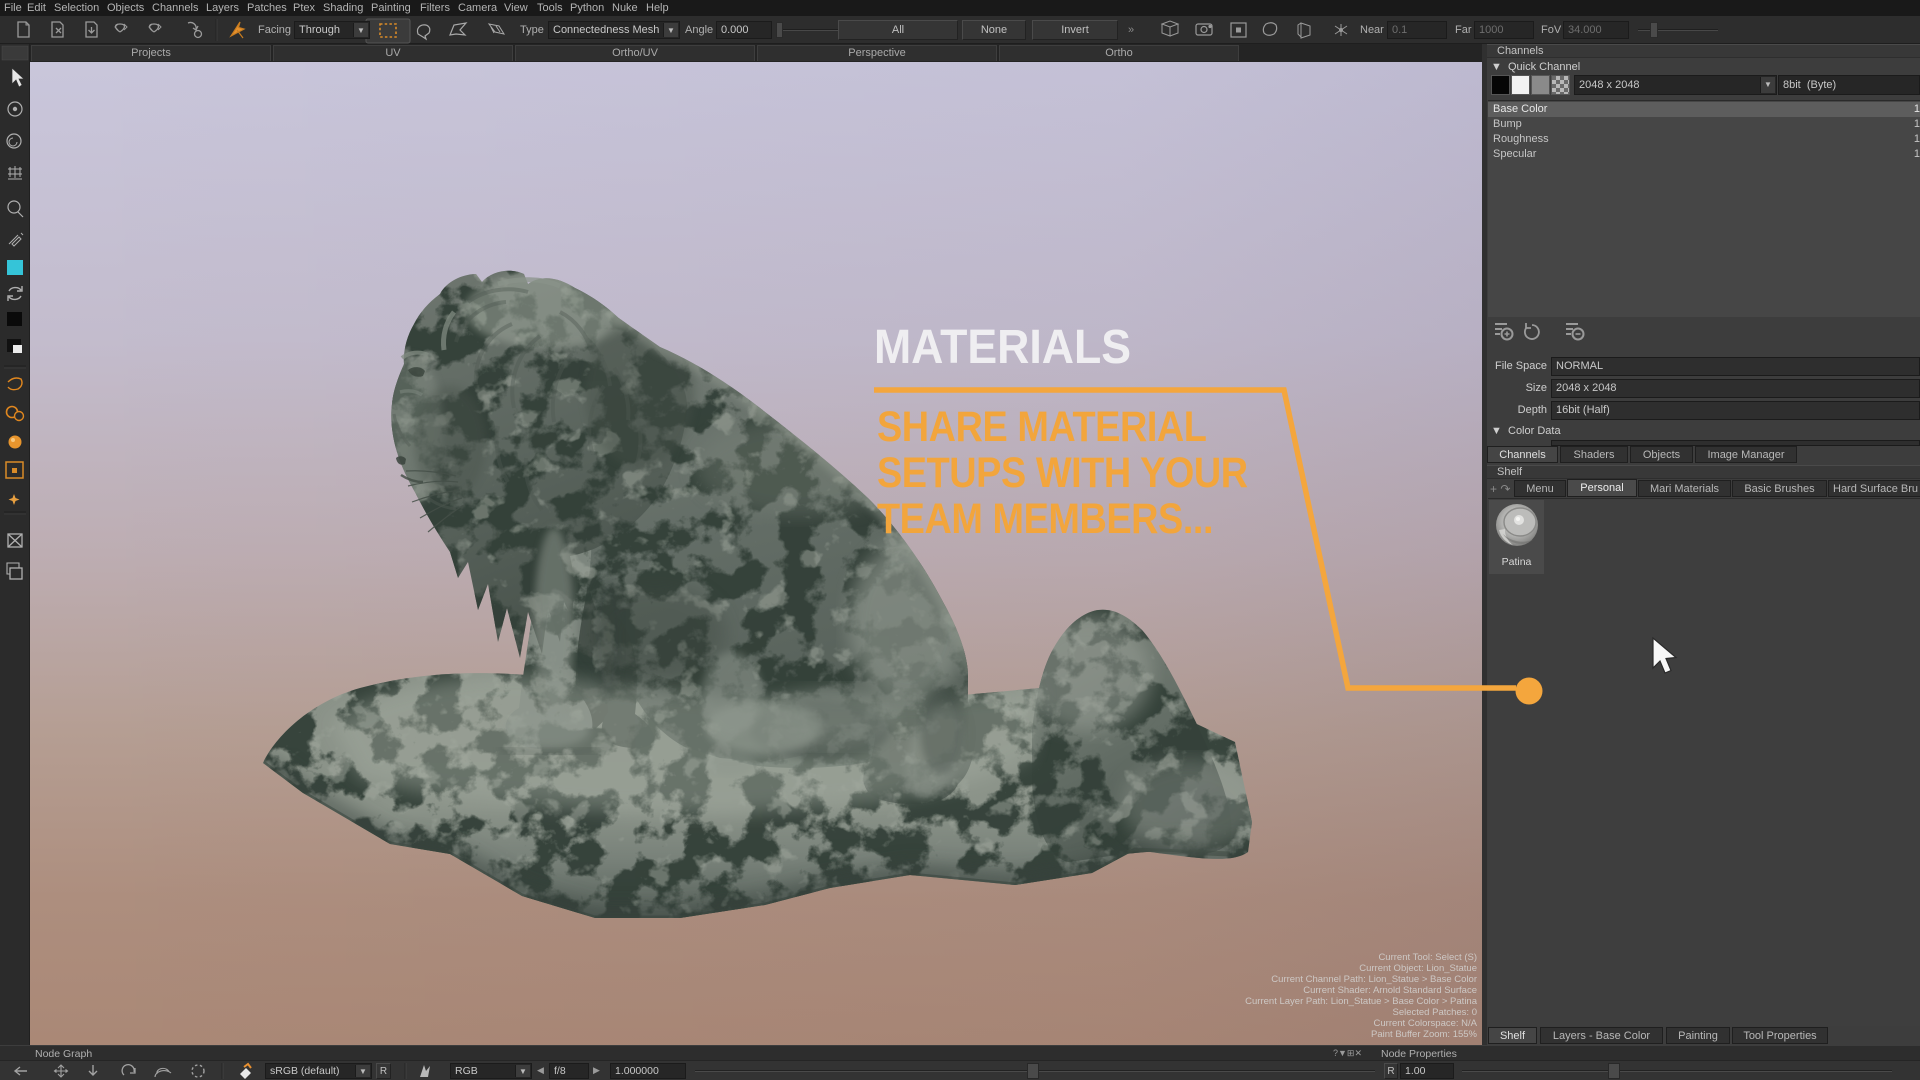 The width and height of the screenshot is (1920, 1080). Describe the element at coordinates (1418, 968) in the screenshot. I see `svg-text: Current Object: Lion_Statue` at that location.